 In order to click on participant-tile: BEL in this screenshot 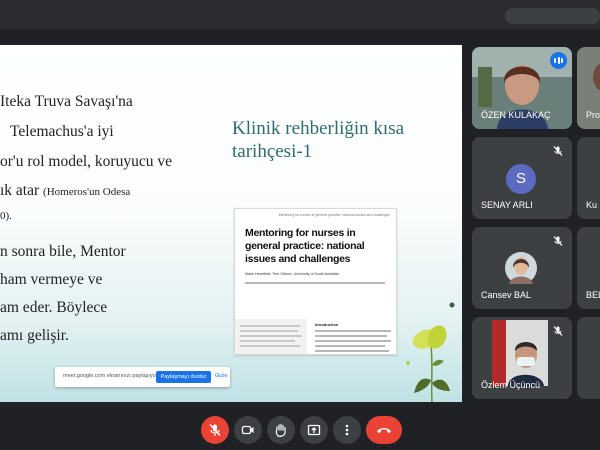, I will do `click(588, 268)`.